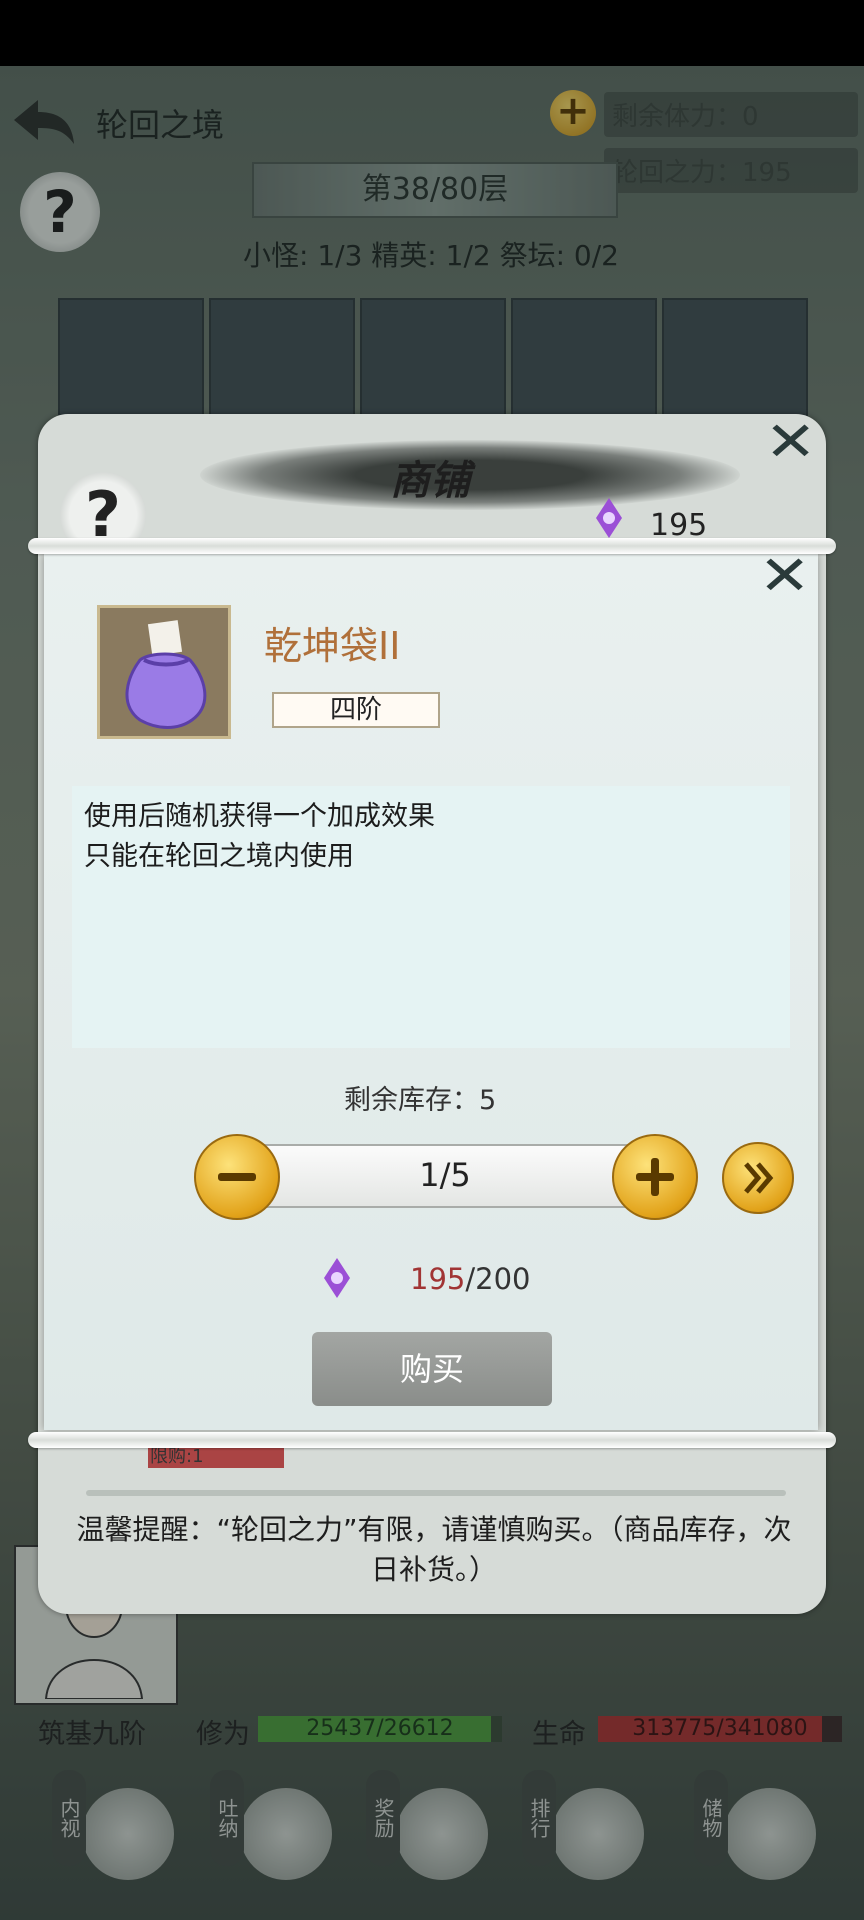 This screenshot has height=1920, width=864. Describe the element at coordinates (430, 481) in the screenshot. I see `shop-title: 商铺` at that location.